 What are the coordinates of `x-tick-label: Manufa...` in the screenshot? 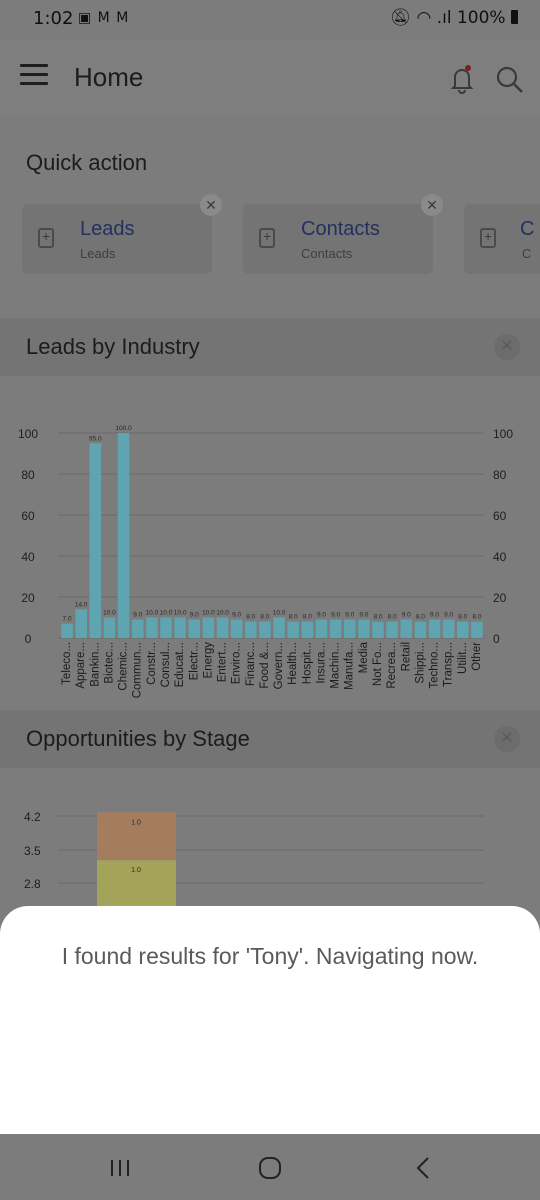 It's located at (350, 666).